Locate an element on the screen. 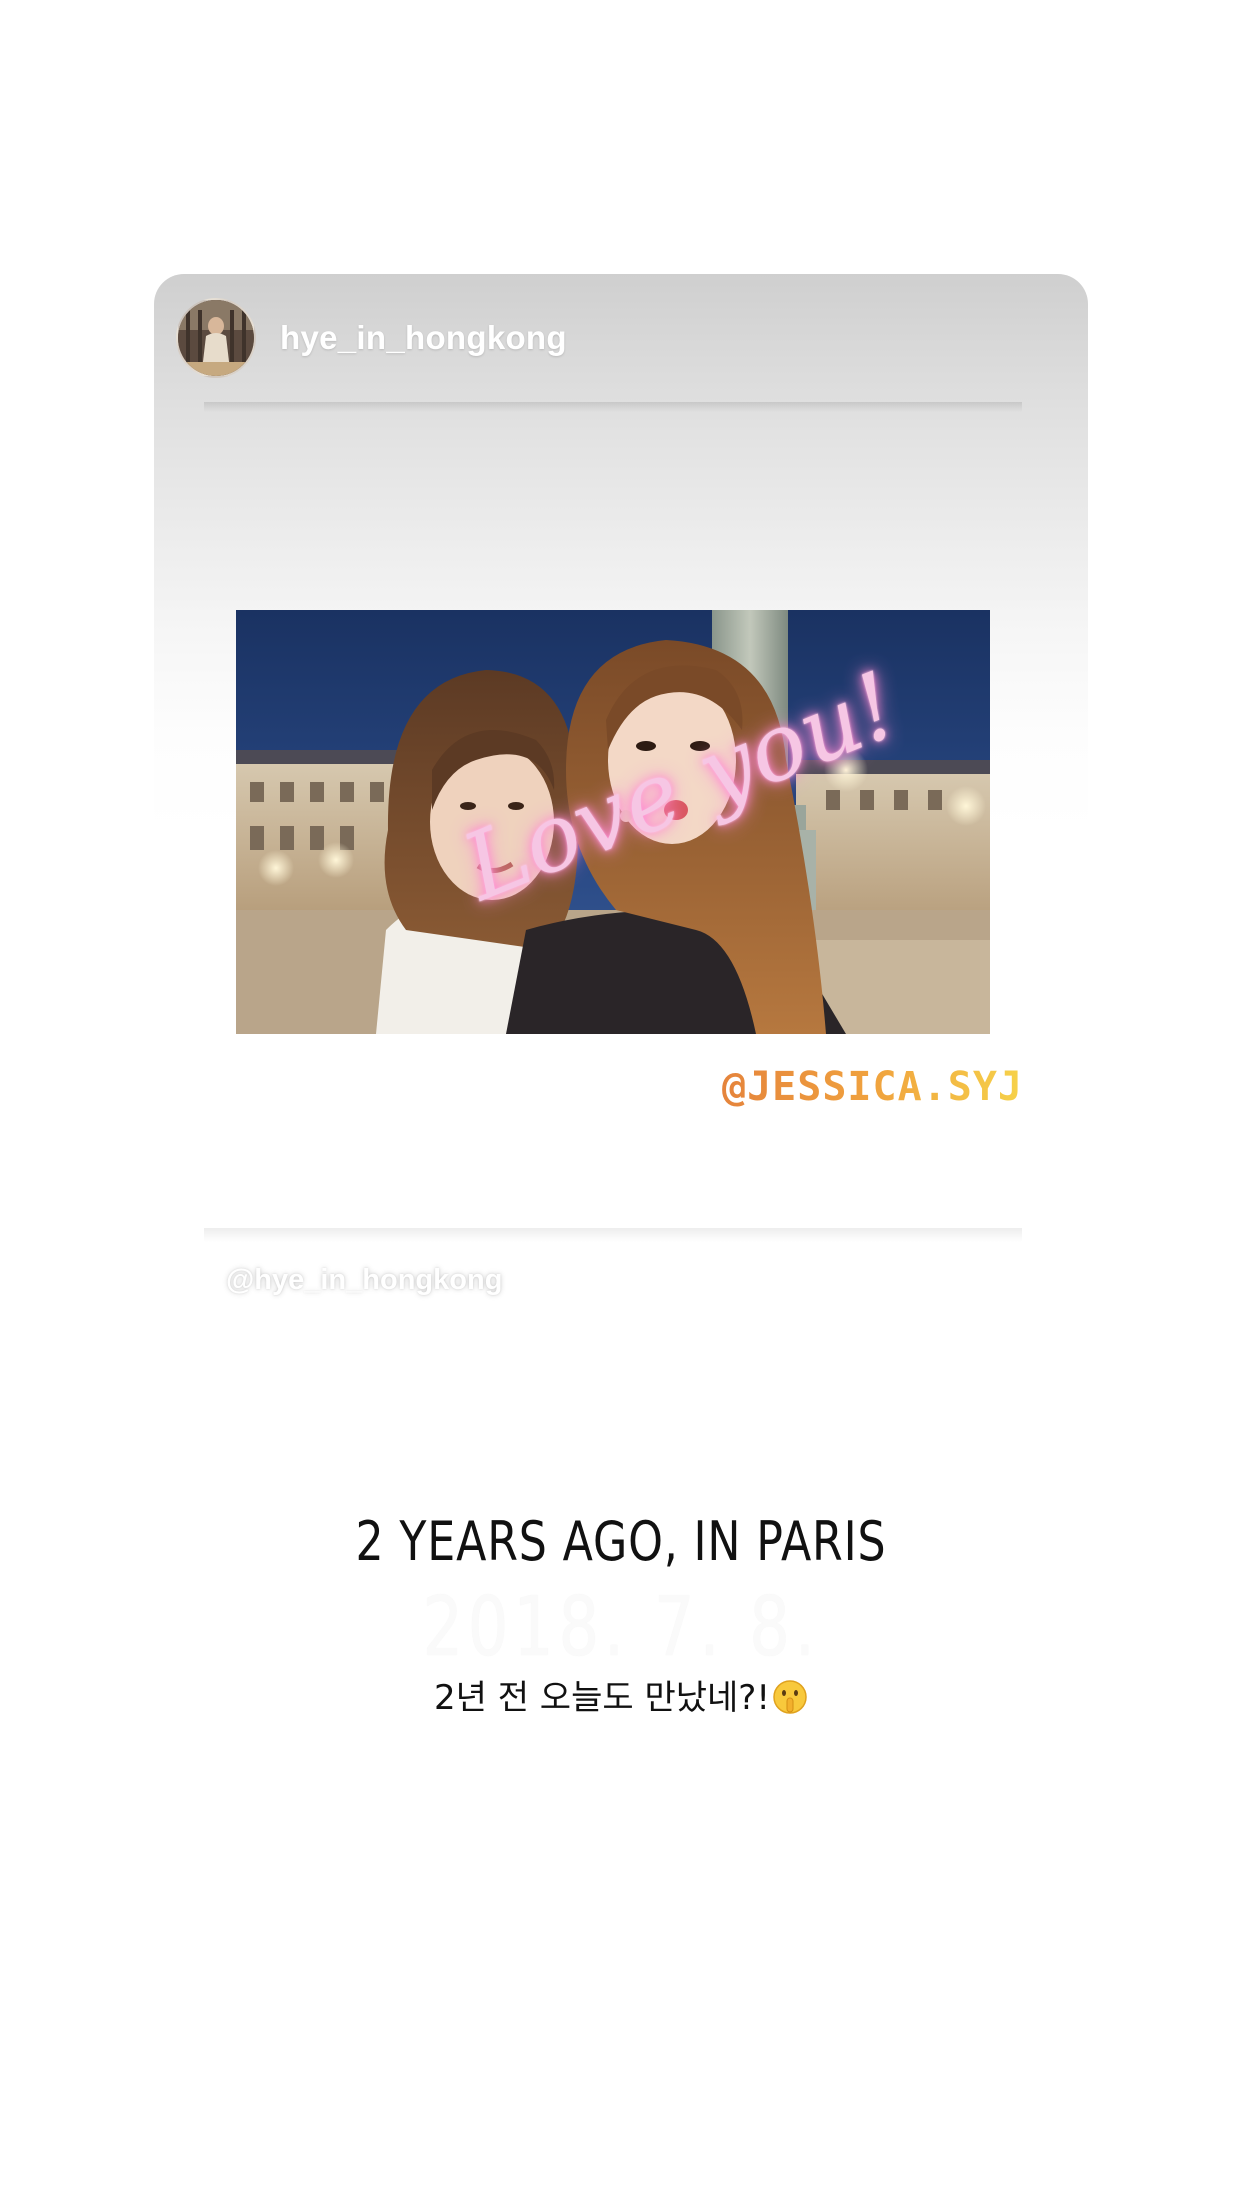  card-divider-top is located at coordinates (613, 407).